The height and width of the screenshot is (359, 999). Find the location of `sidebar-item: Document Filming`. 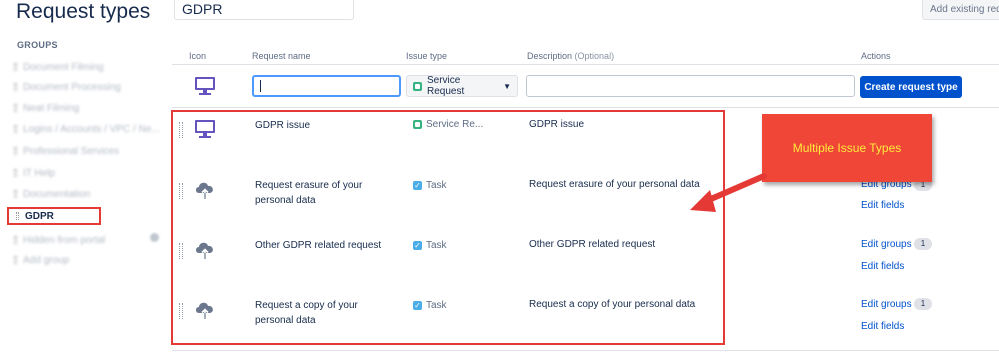

sidebar-item: Document Filming is located at coordinates (59, 67).